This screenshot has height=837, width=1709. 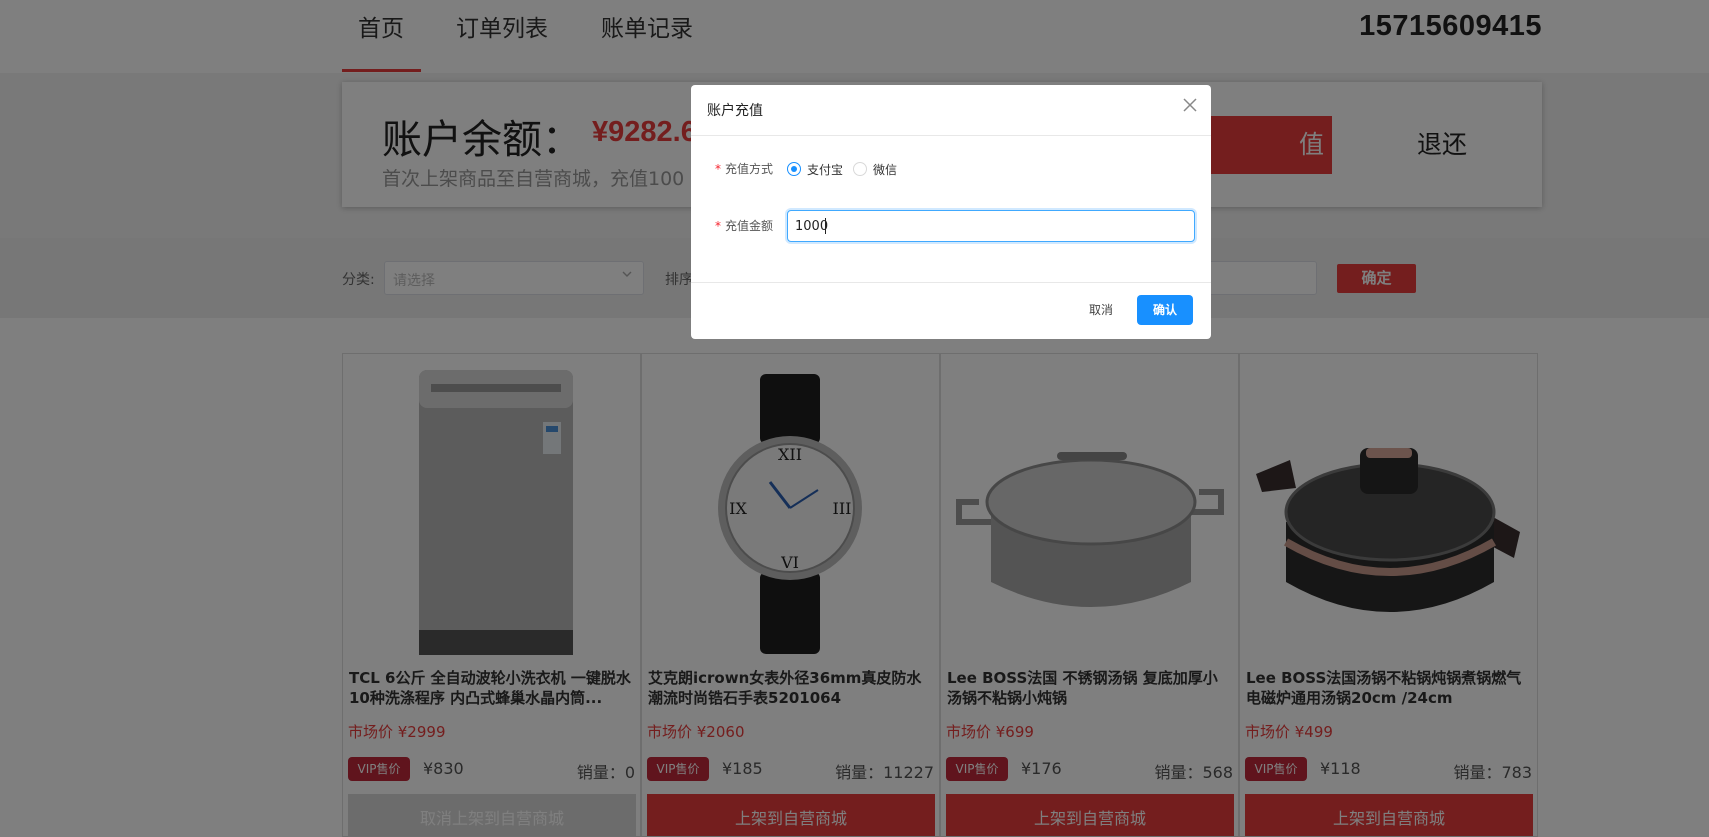 What do you see at coordinates (860, 169) in the screenshot?
I see `radio-wechat` at bounding box center [860, 169].